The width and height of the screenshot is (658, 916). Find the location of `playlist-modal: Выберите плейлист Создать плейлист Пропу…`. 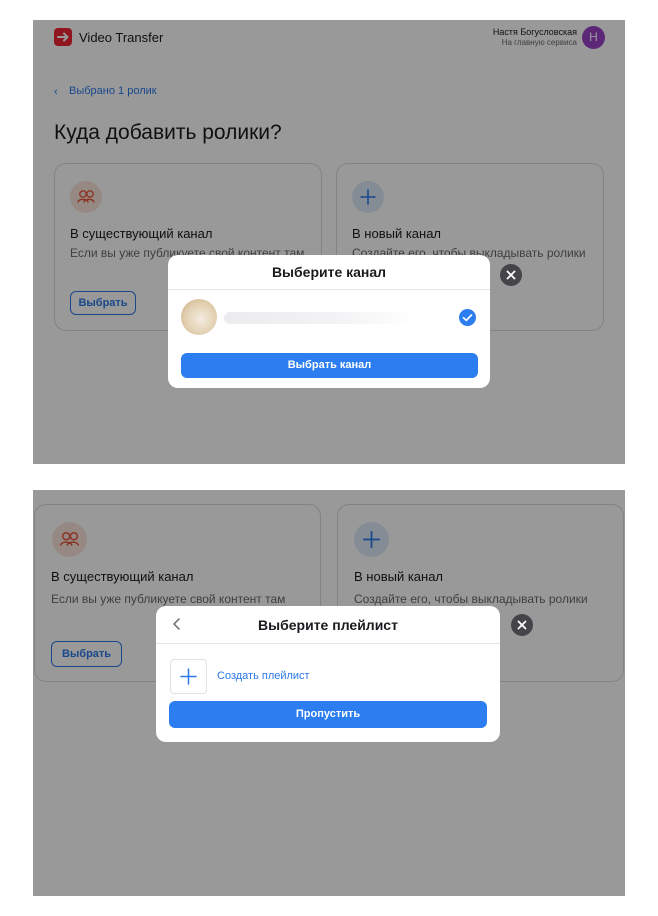

playlist-modal: Выберите плейлист Создать плейлист Пропу… is located at coordinates (328, 674).